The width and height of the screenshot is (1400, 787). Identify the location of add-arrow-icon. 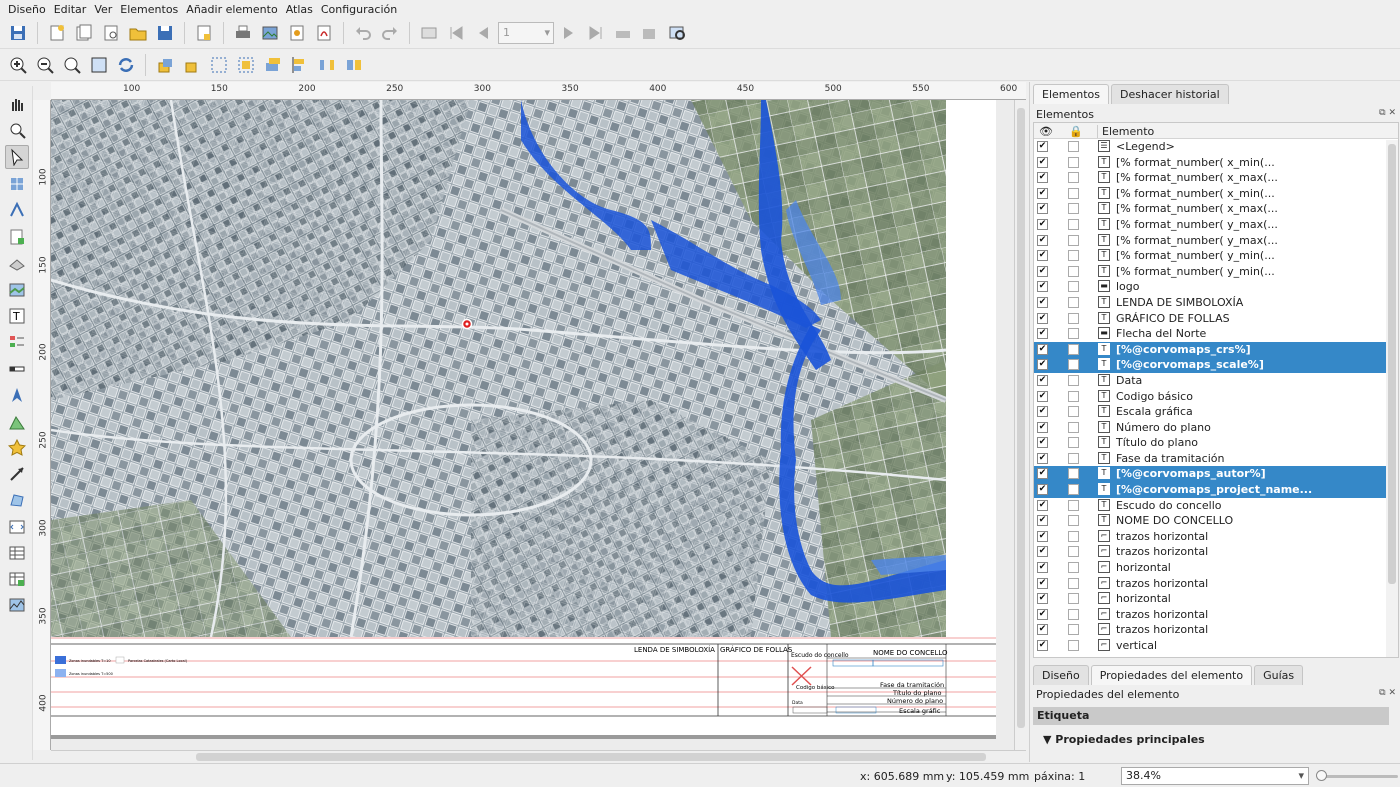
(17, 474).